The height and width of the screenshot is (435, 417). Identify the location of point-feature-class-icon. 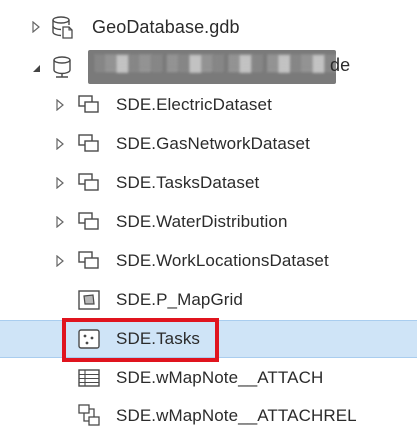
(89, 339).